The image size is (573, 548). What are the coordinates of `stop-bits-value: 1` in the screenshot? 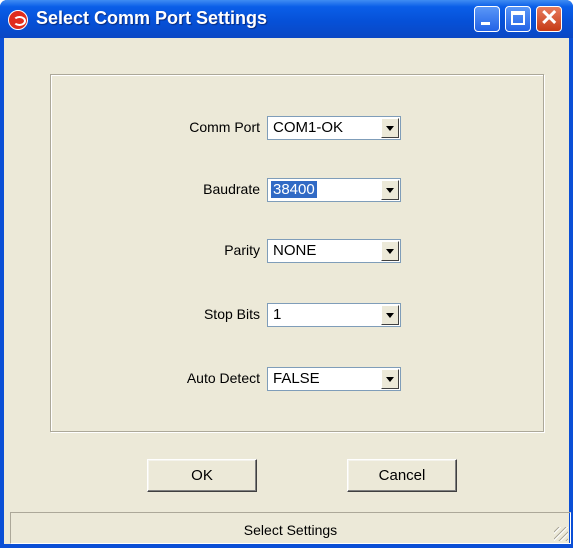 It's located at (277, 314).